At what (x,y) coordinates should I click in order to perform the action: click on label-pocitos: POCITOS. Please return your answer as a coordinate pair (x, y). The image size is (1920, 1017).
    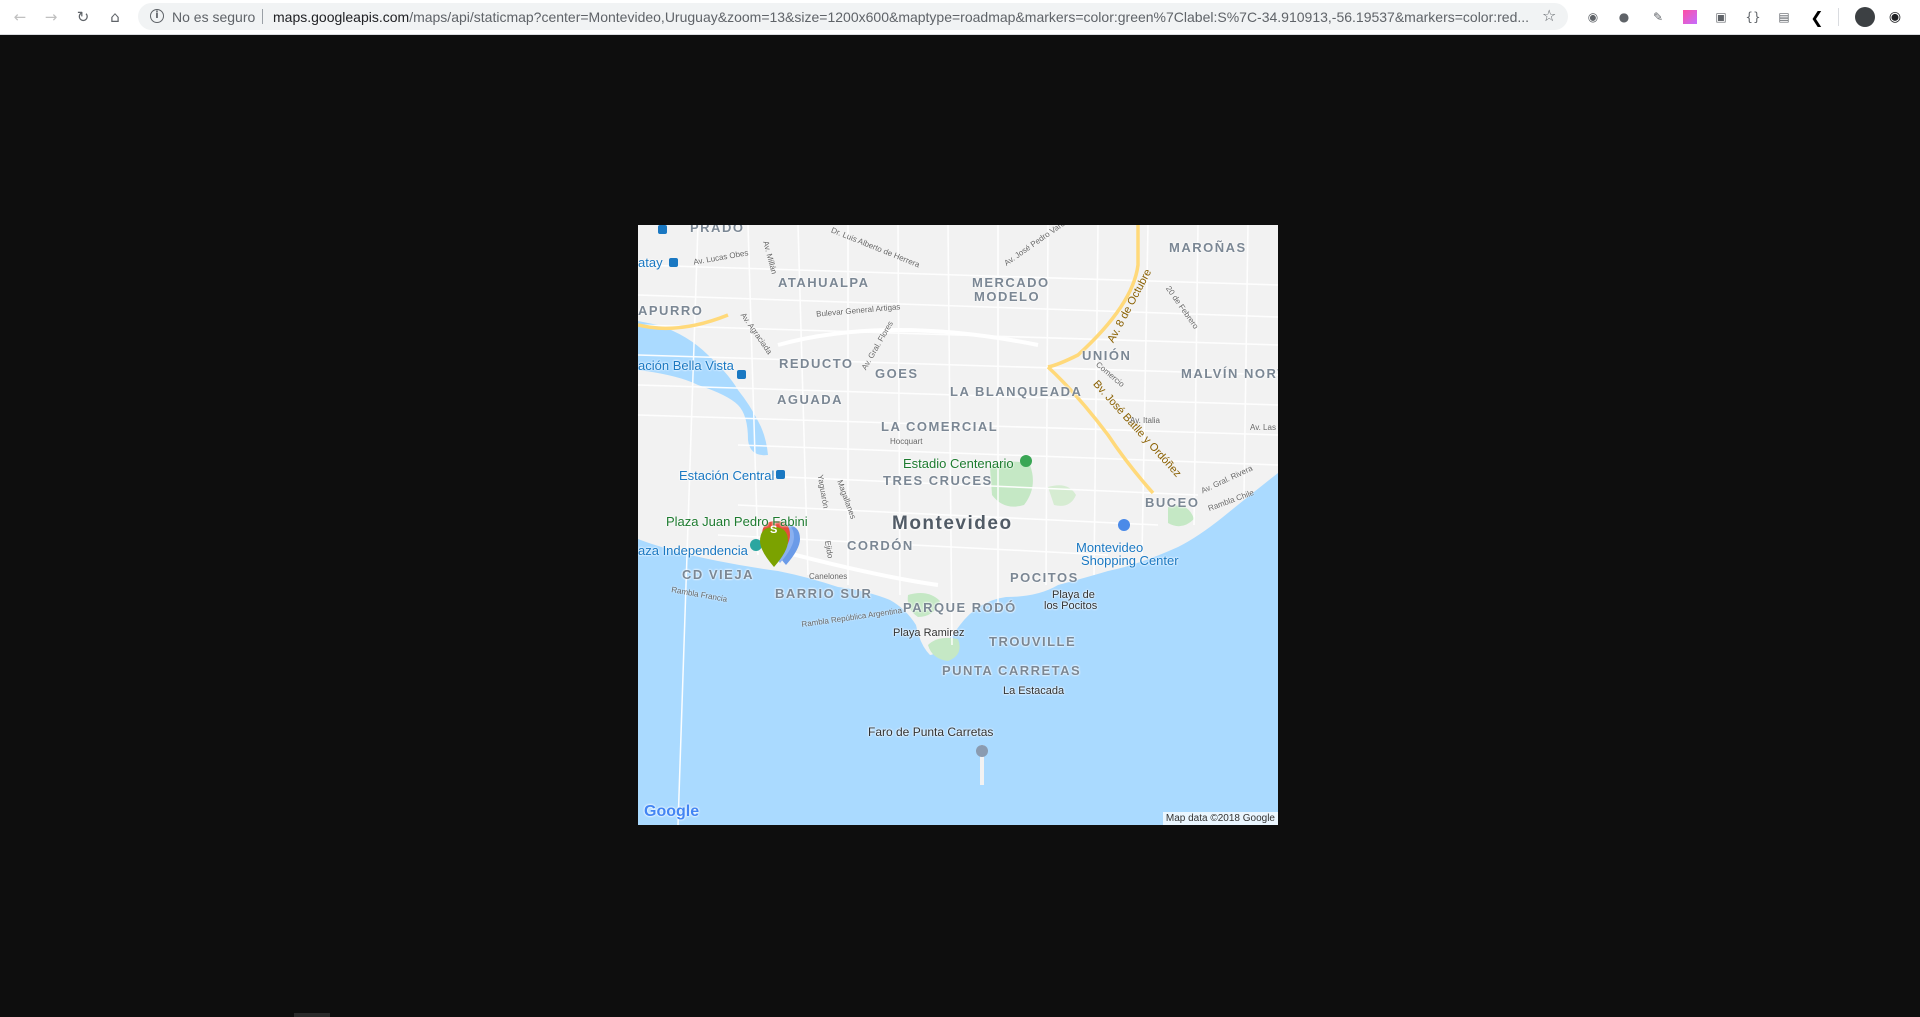
    Looking at the image, I should click on (1044, 577).